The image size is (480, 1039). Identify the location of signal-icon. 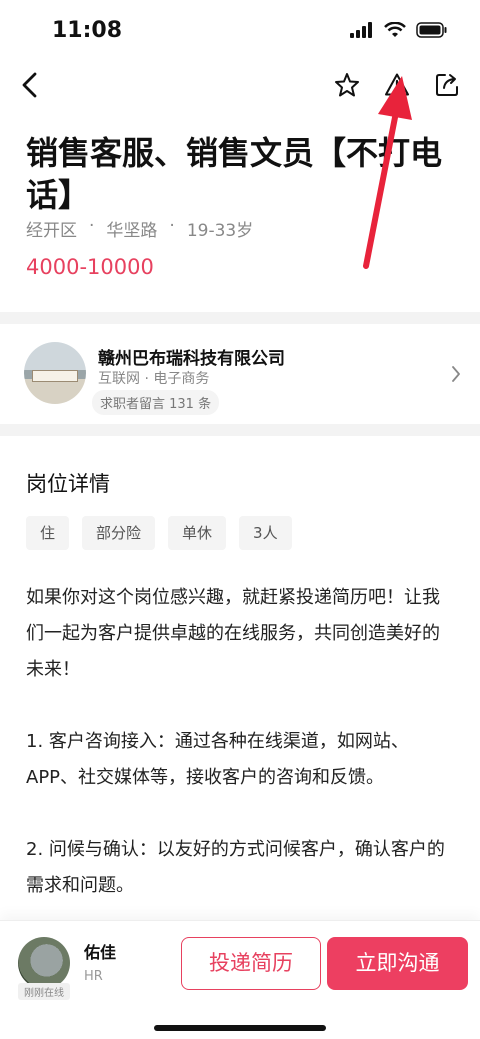
(361, 30).